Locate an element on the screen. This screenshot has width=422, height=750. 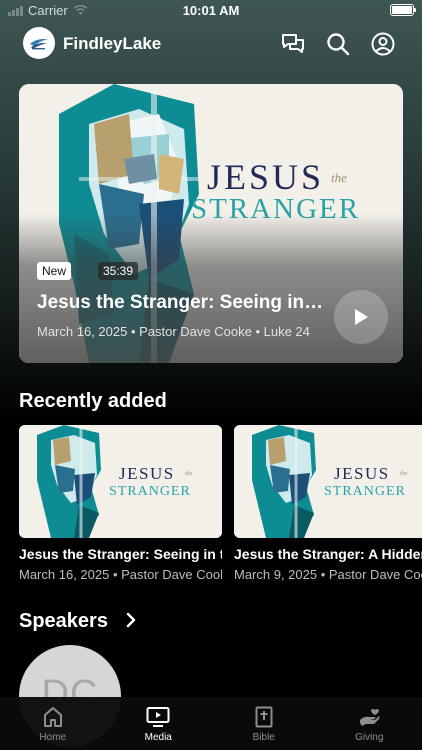
tab-label: Home is located at coordinates (53, 737).